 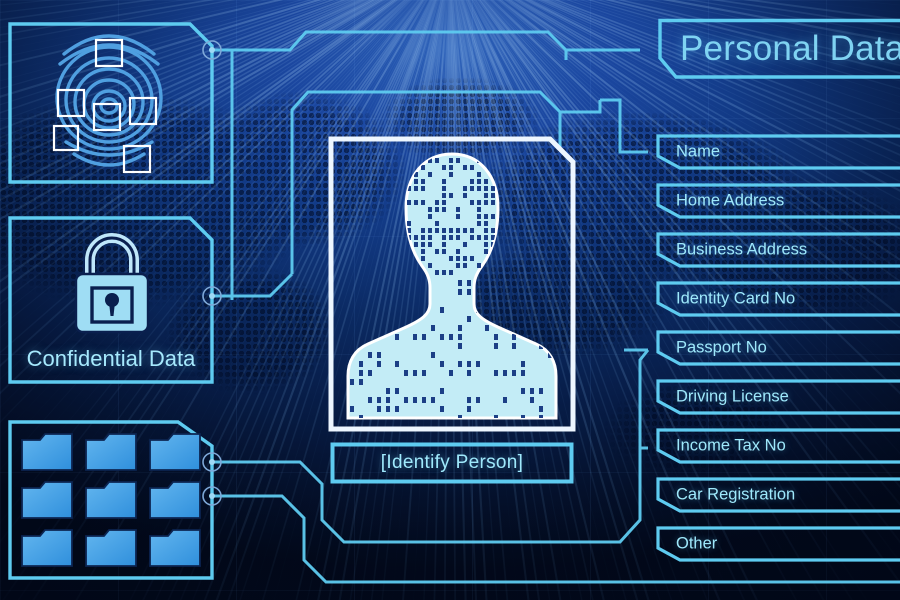 What do you see at coordinates (774, 544) in the screenshot?
I see `data-field-item: Other` at bounding box center [774, 544].